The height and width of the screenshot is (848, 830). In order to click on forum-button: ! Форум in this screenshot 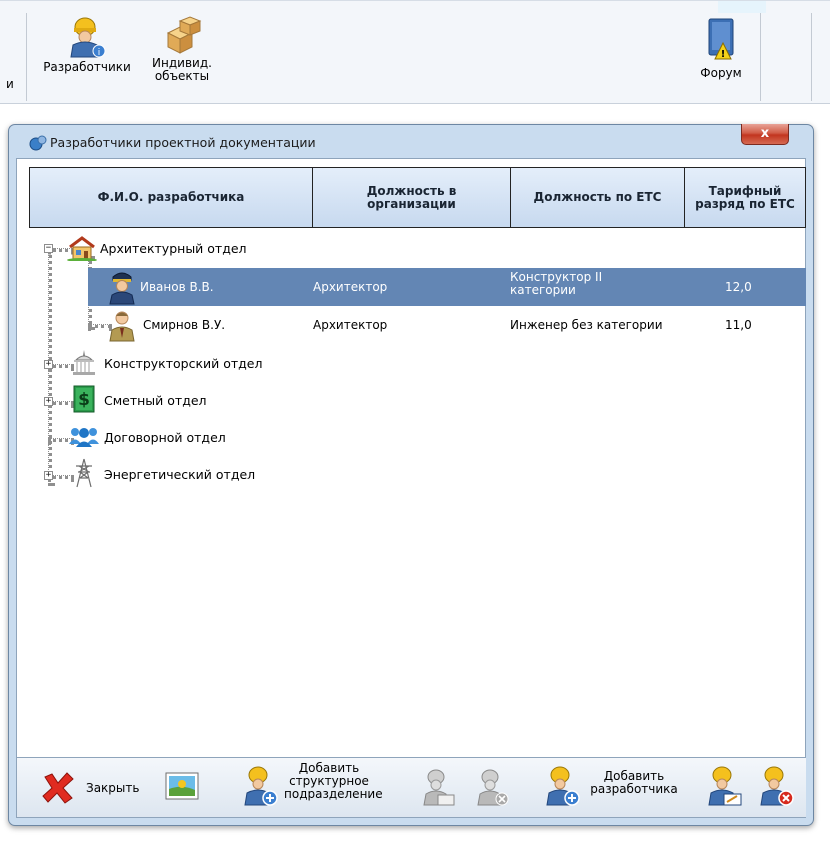, I will do `click(721, 47)`.